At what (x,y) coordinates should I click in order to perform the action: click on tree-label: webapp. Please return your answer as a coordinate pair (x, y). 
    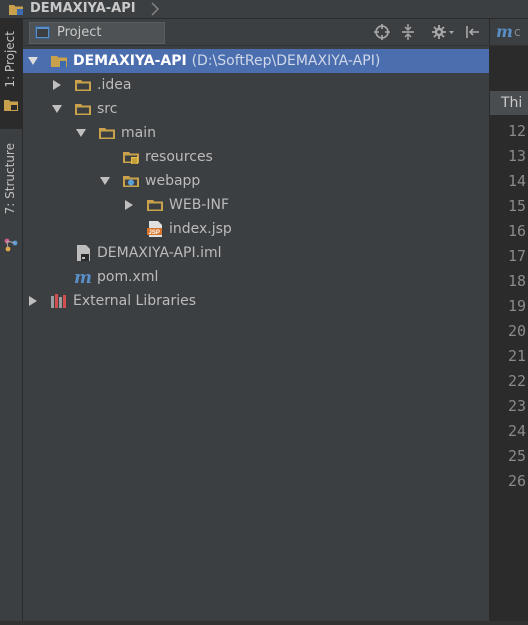
    Looking at the image, I should click on (173, 181).